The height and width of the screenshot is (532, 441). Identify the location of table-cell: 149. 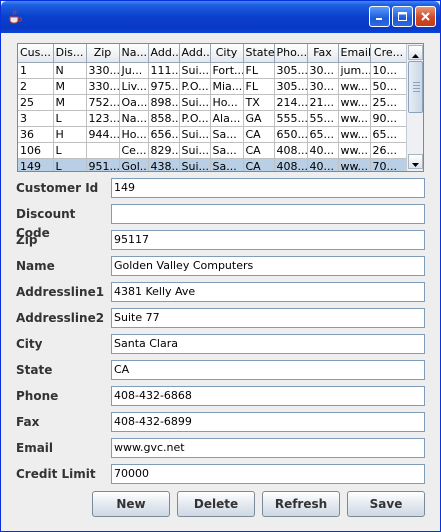
(36, 164).